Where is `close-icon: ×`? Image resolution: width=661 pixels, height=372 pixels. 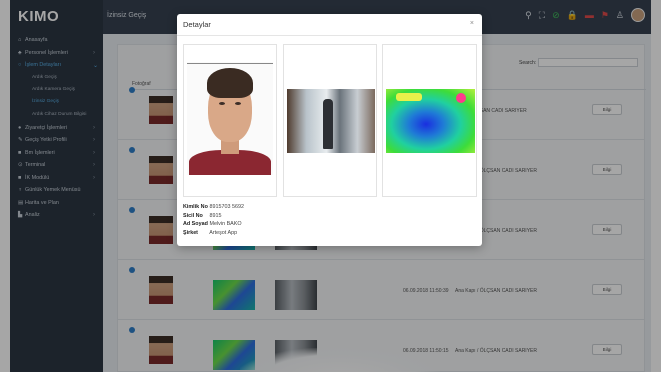
close-icon: × is located at coordinates (472, 23).